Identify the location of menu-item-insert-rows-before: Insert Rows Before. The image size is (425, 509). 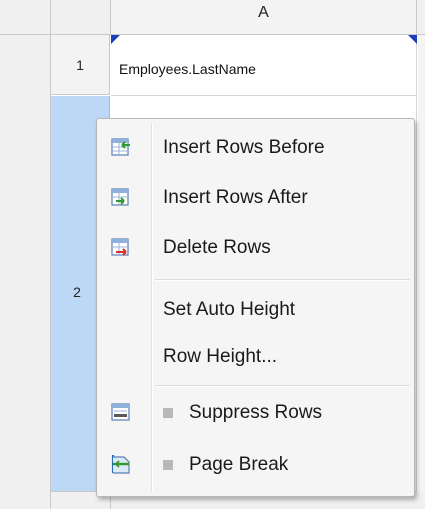
(255, 148).